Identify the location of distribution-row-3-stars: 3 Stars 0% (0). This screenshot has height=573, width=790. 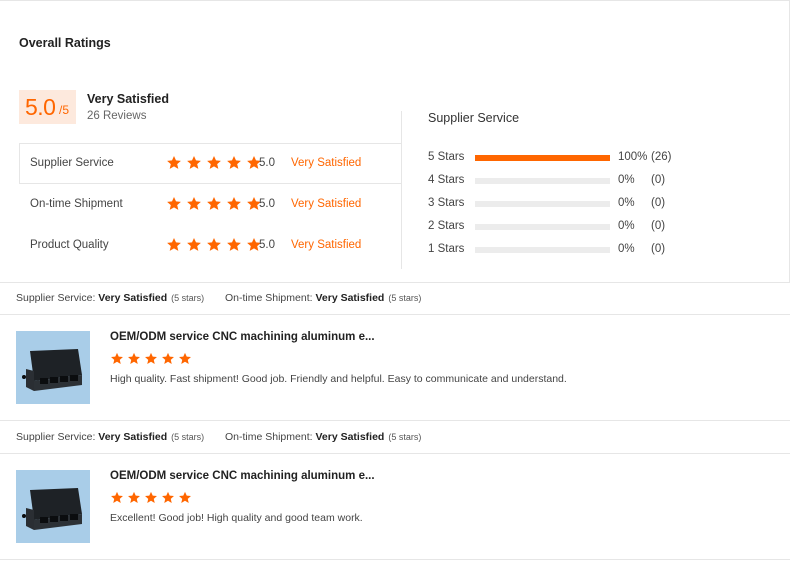
(558, 204).